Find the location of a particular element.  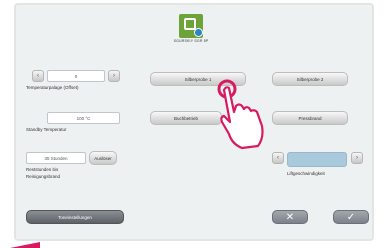

device-logo is located at coordinates (191, 26).